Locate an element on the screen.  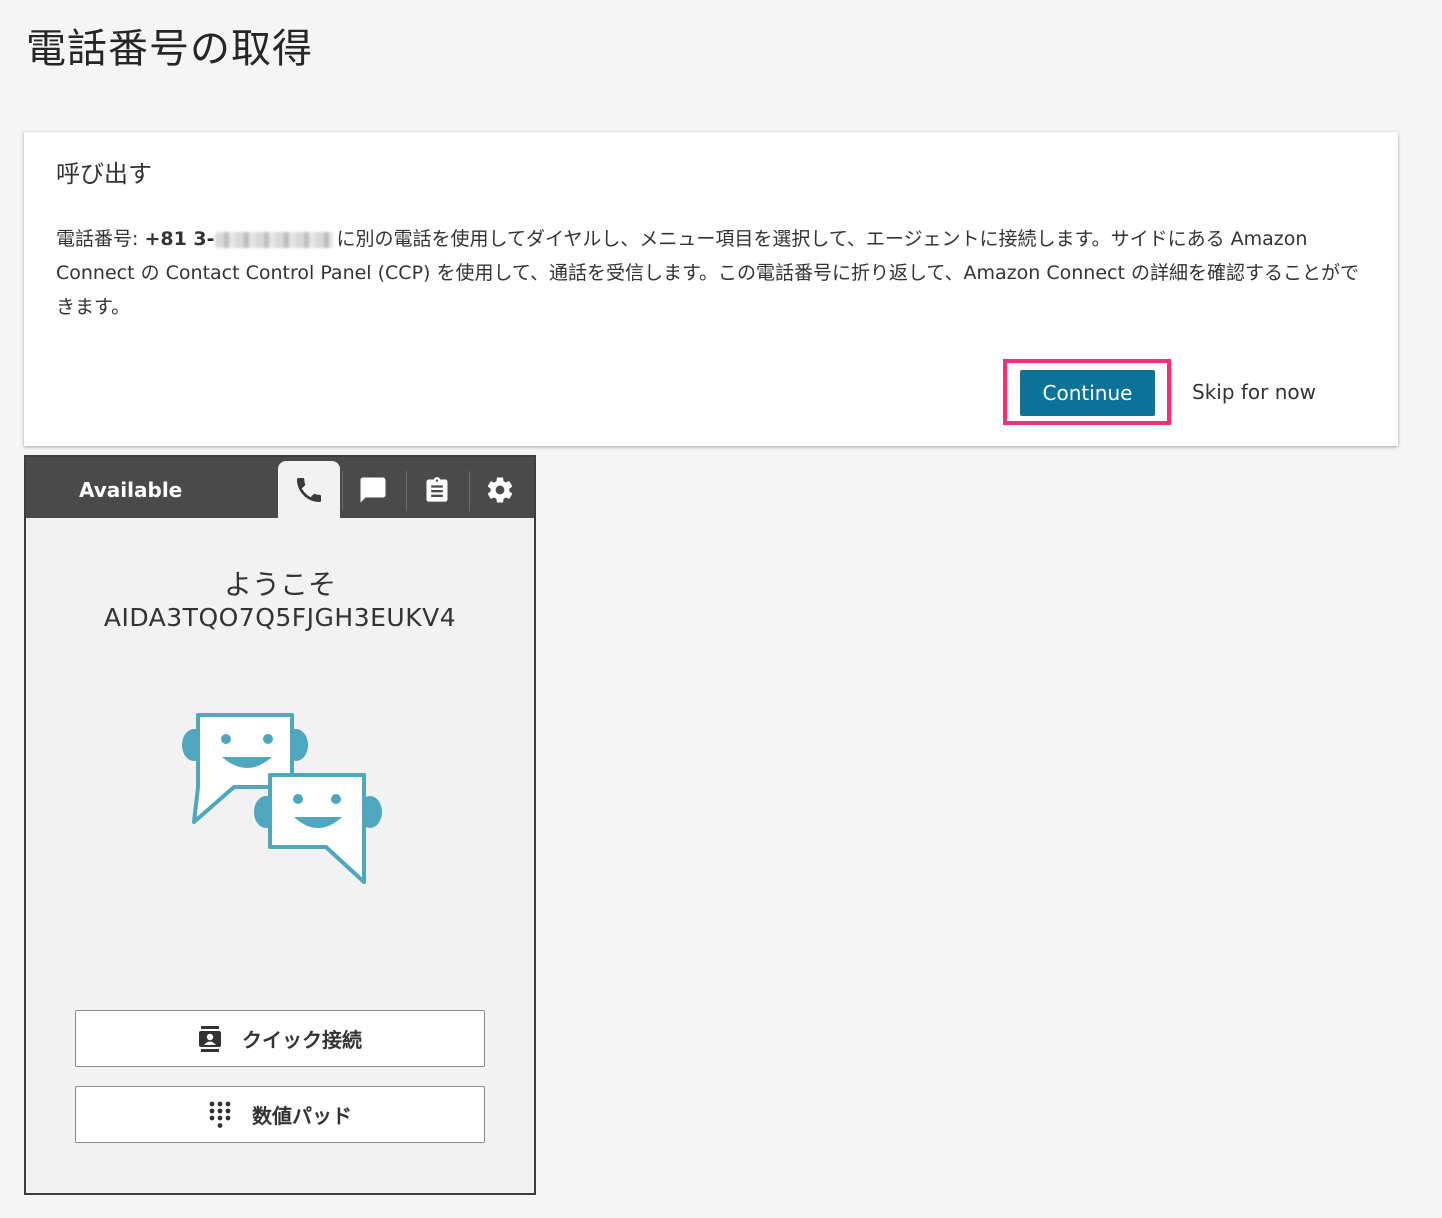
dialog-heading: 呼び出す is located at coordinates (104, 174).